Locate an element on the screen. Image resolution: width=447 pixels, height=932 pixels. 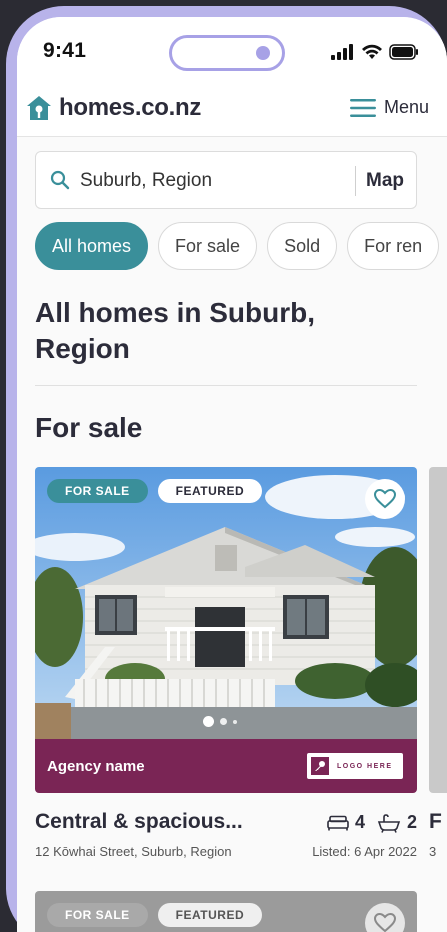
agency-logo-mark is located at coordinates (320, 766).